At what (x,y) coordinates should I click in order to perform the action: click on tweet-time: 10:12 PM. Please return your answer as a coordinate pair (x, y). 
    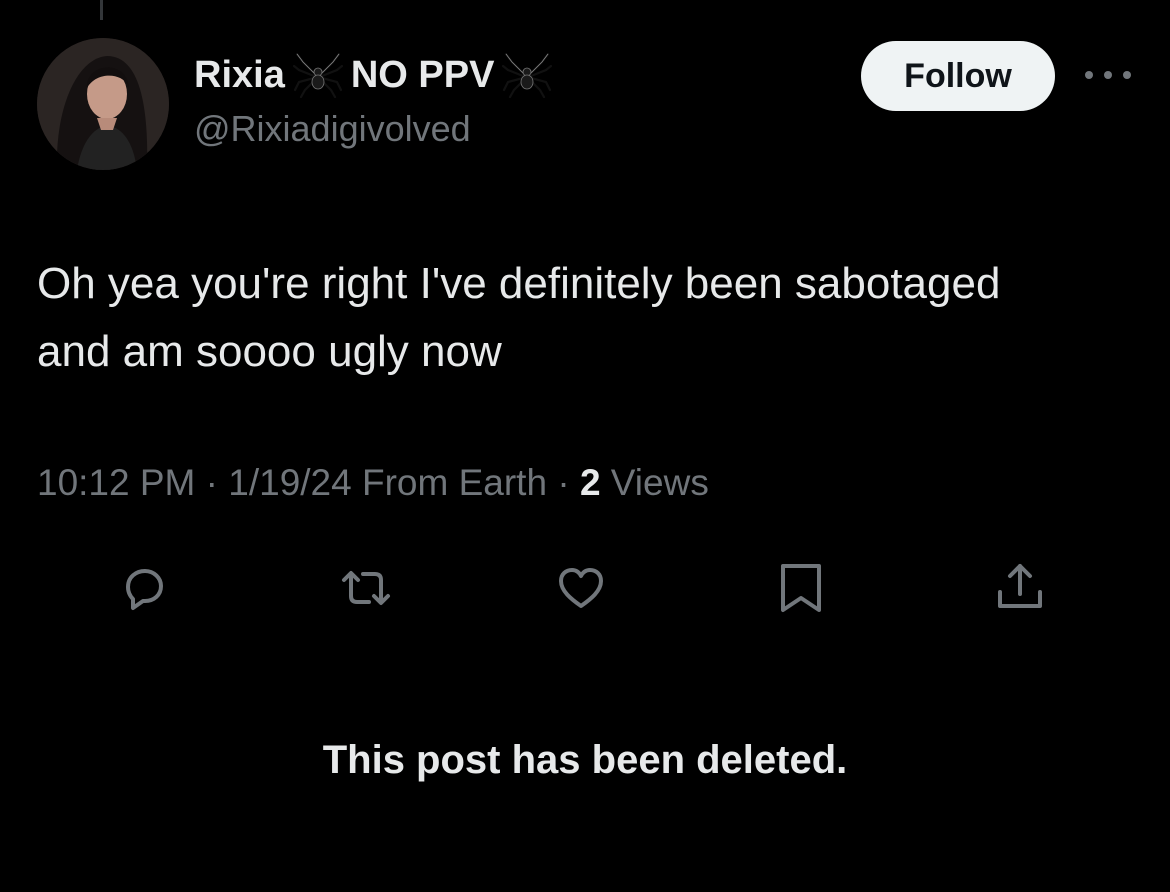
    Looking at the image, I should click on (116, 482).